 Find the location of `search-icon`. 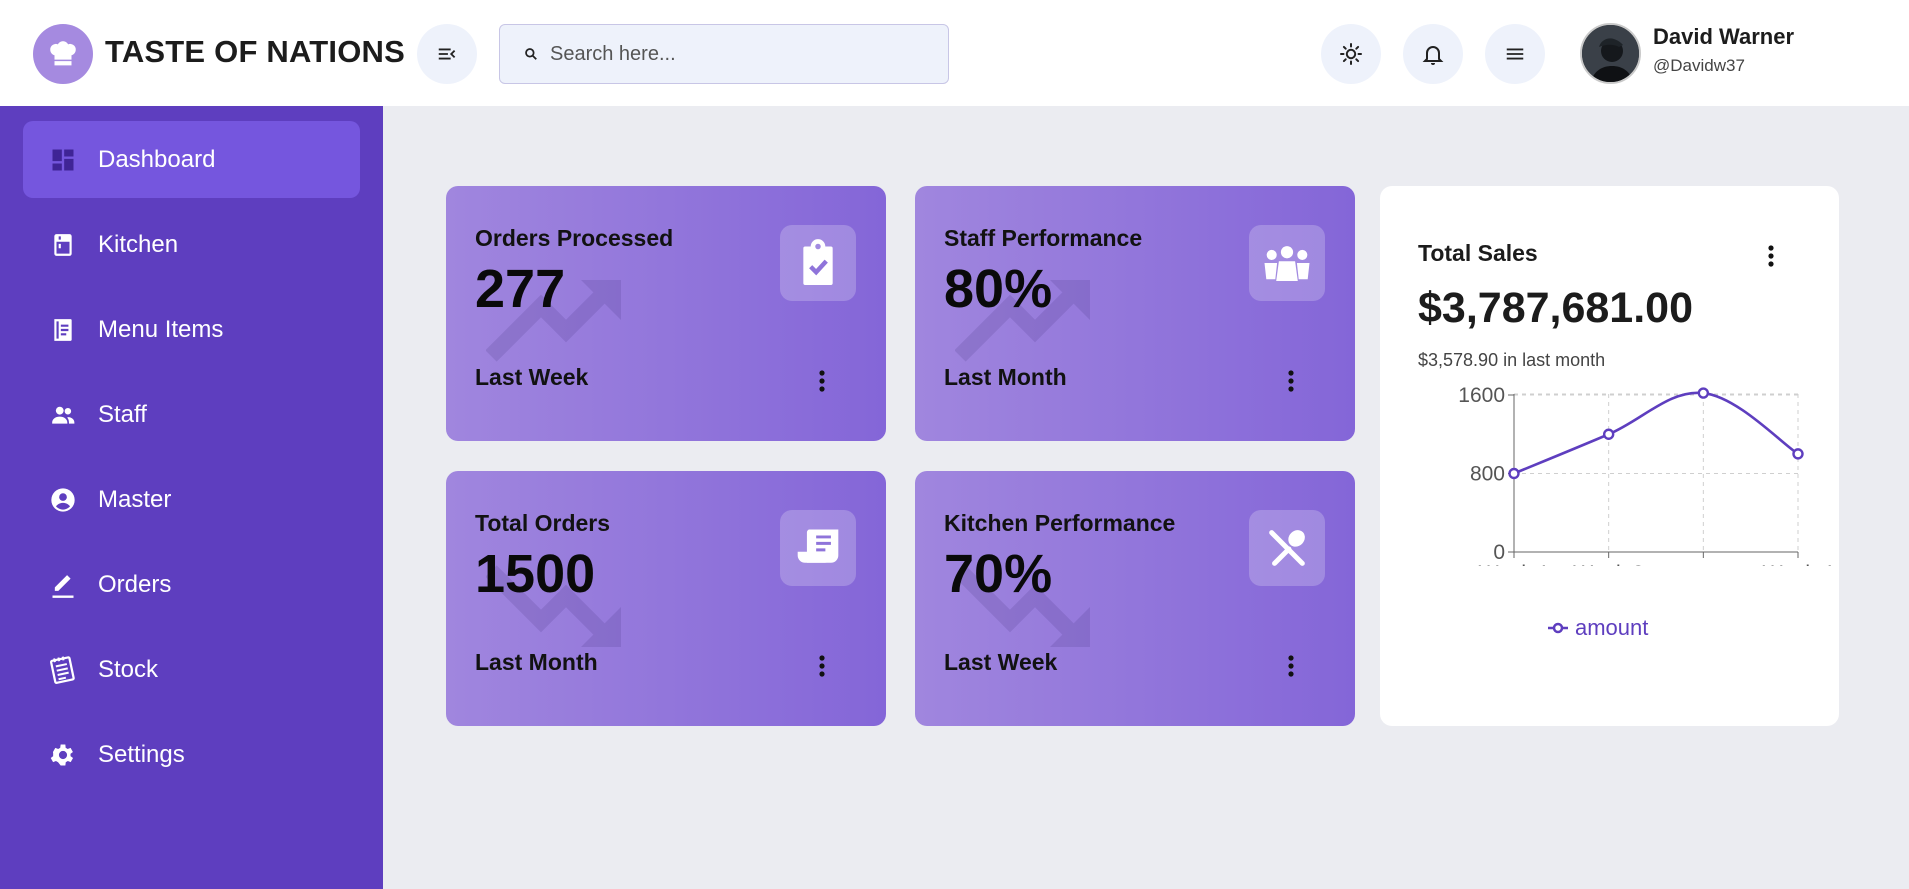

search-icon is located at coordinates (531, 54).